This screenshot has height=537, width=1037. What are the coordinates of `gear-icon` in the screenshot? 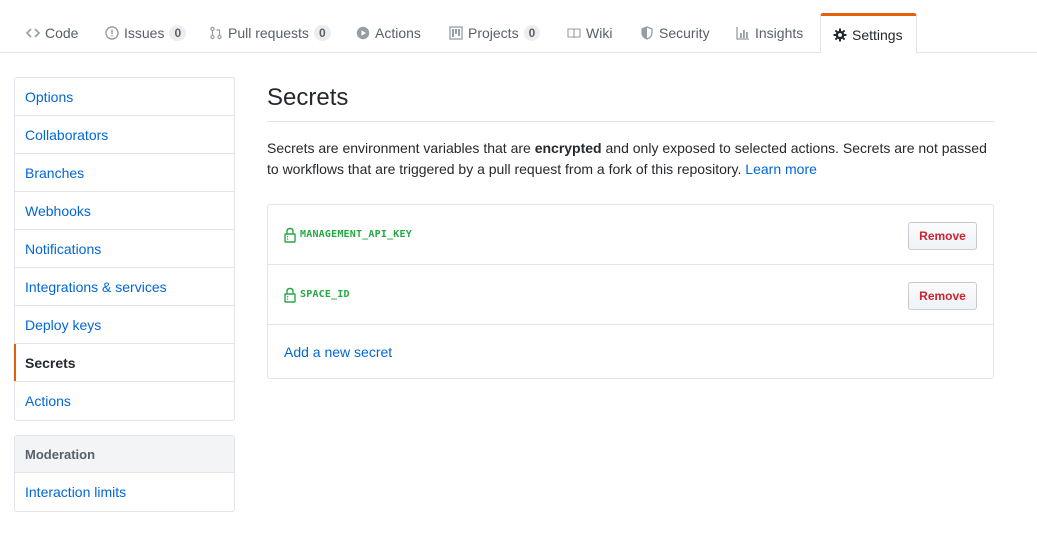 It's located at (840, 35).